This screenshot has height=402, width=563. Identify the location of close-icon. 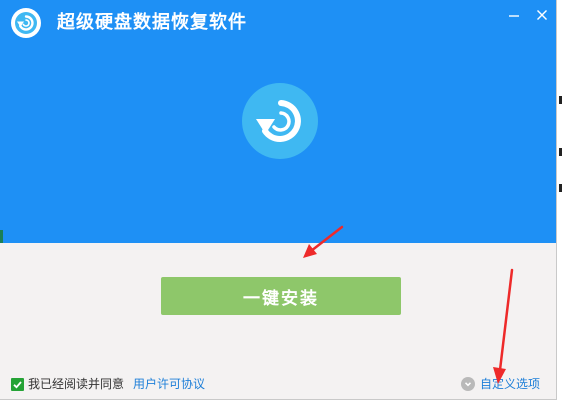
(542, 15).